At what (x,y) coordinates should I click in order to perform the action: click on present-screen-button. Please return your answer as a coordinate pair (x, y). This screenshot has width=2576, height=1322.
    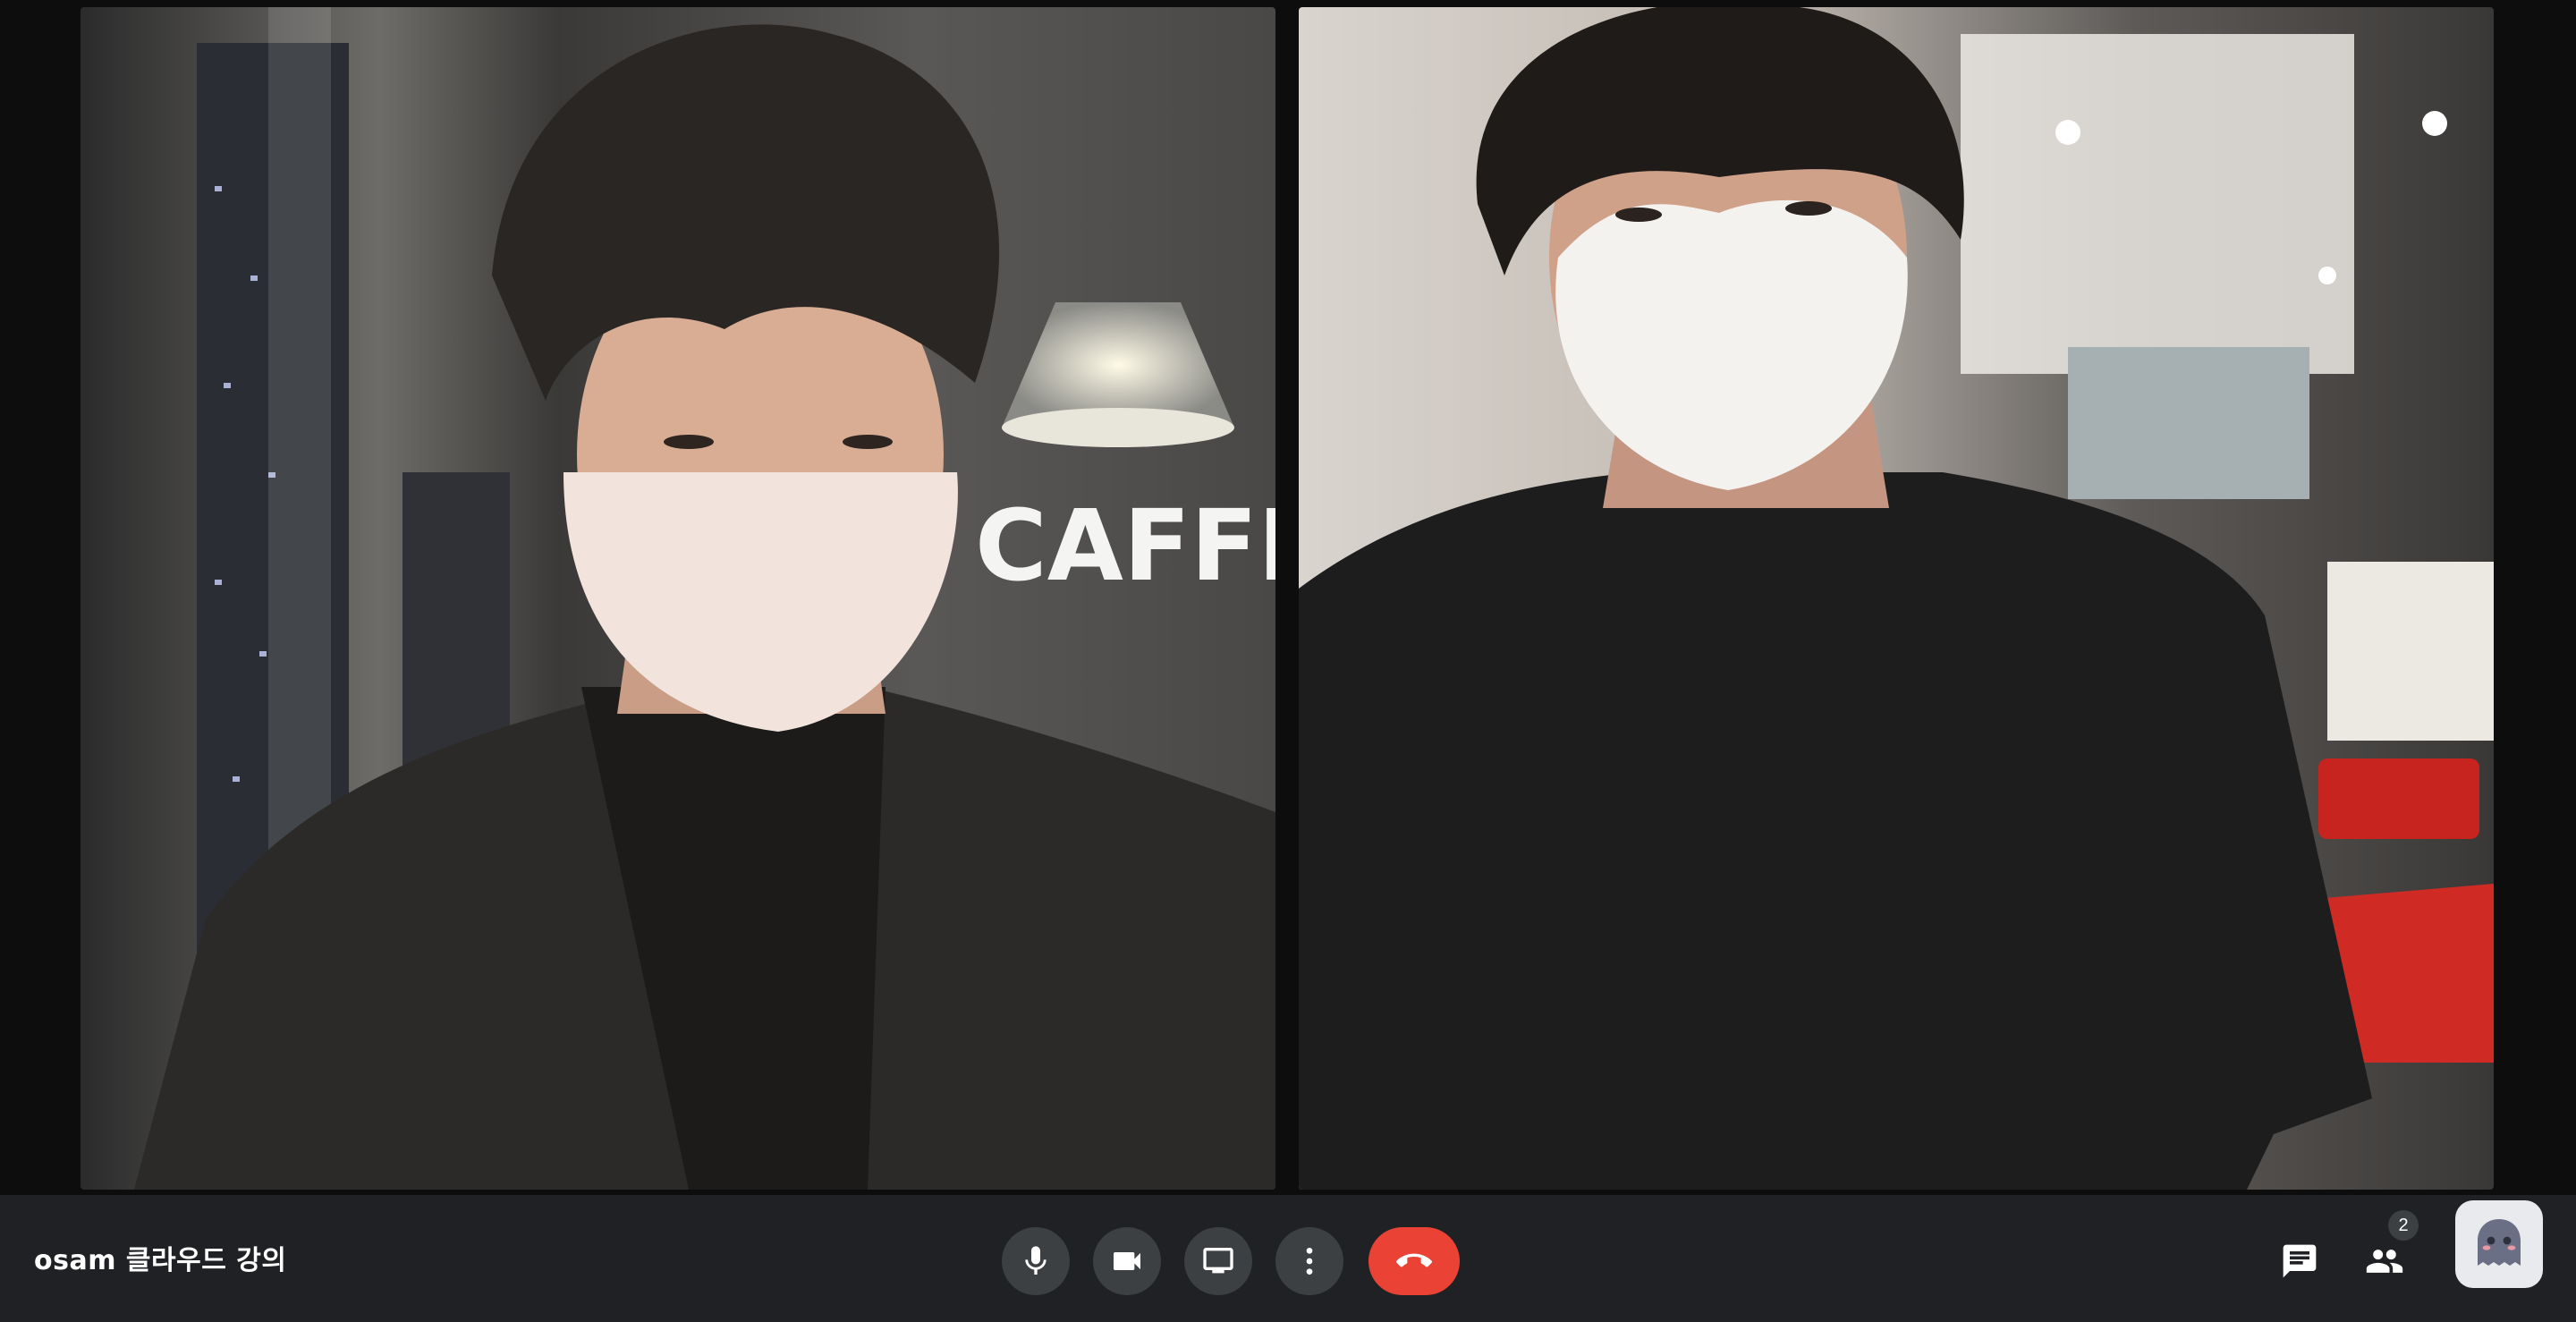
    Looking at the image, I should click on (1218, 1261).